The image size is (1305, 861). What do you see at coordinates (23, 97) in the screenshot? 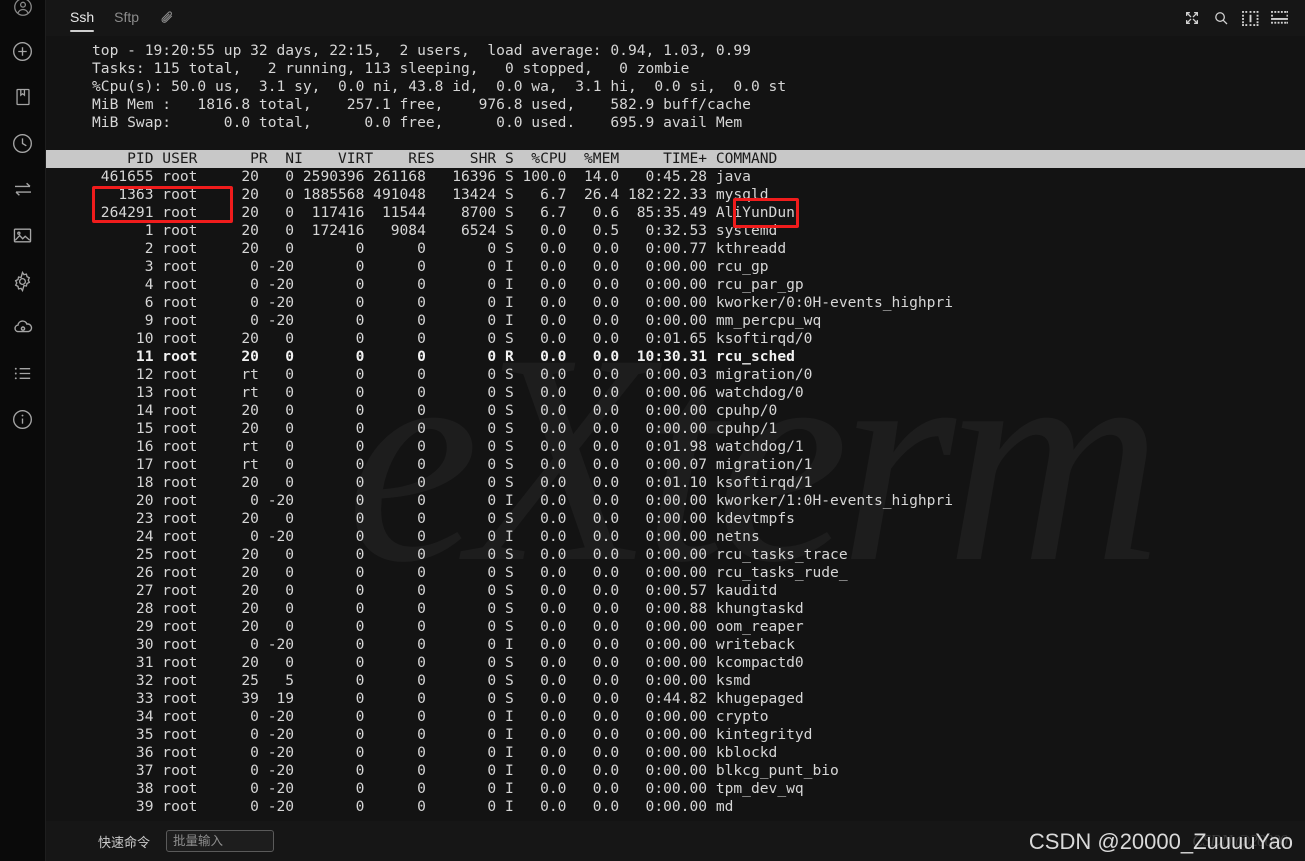
I see `bookmark-icon` at bounding box center [23, 97].